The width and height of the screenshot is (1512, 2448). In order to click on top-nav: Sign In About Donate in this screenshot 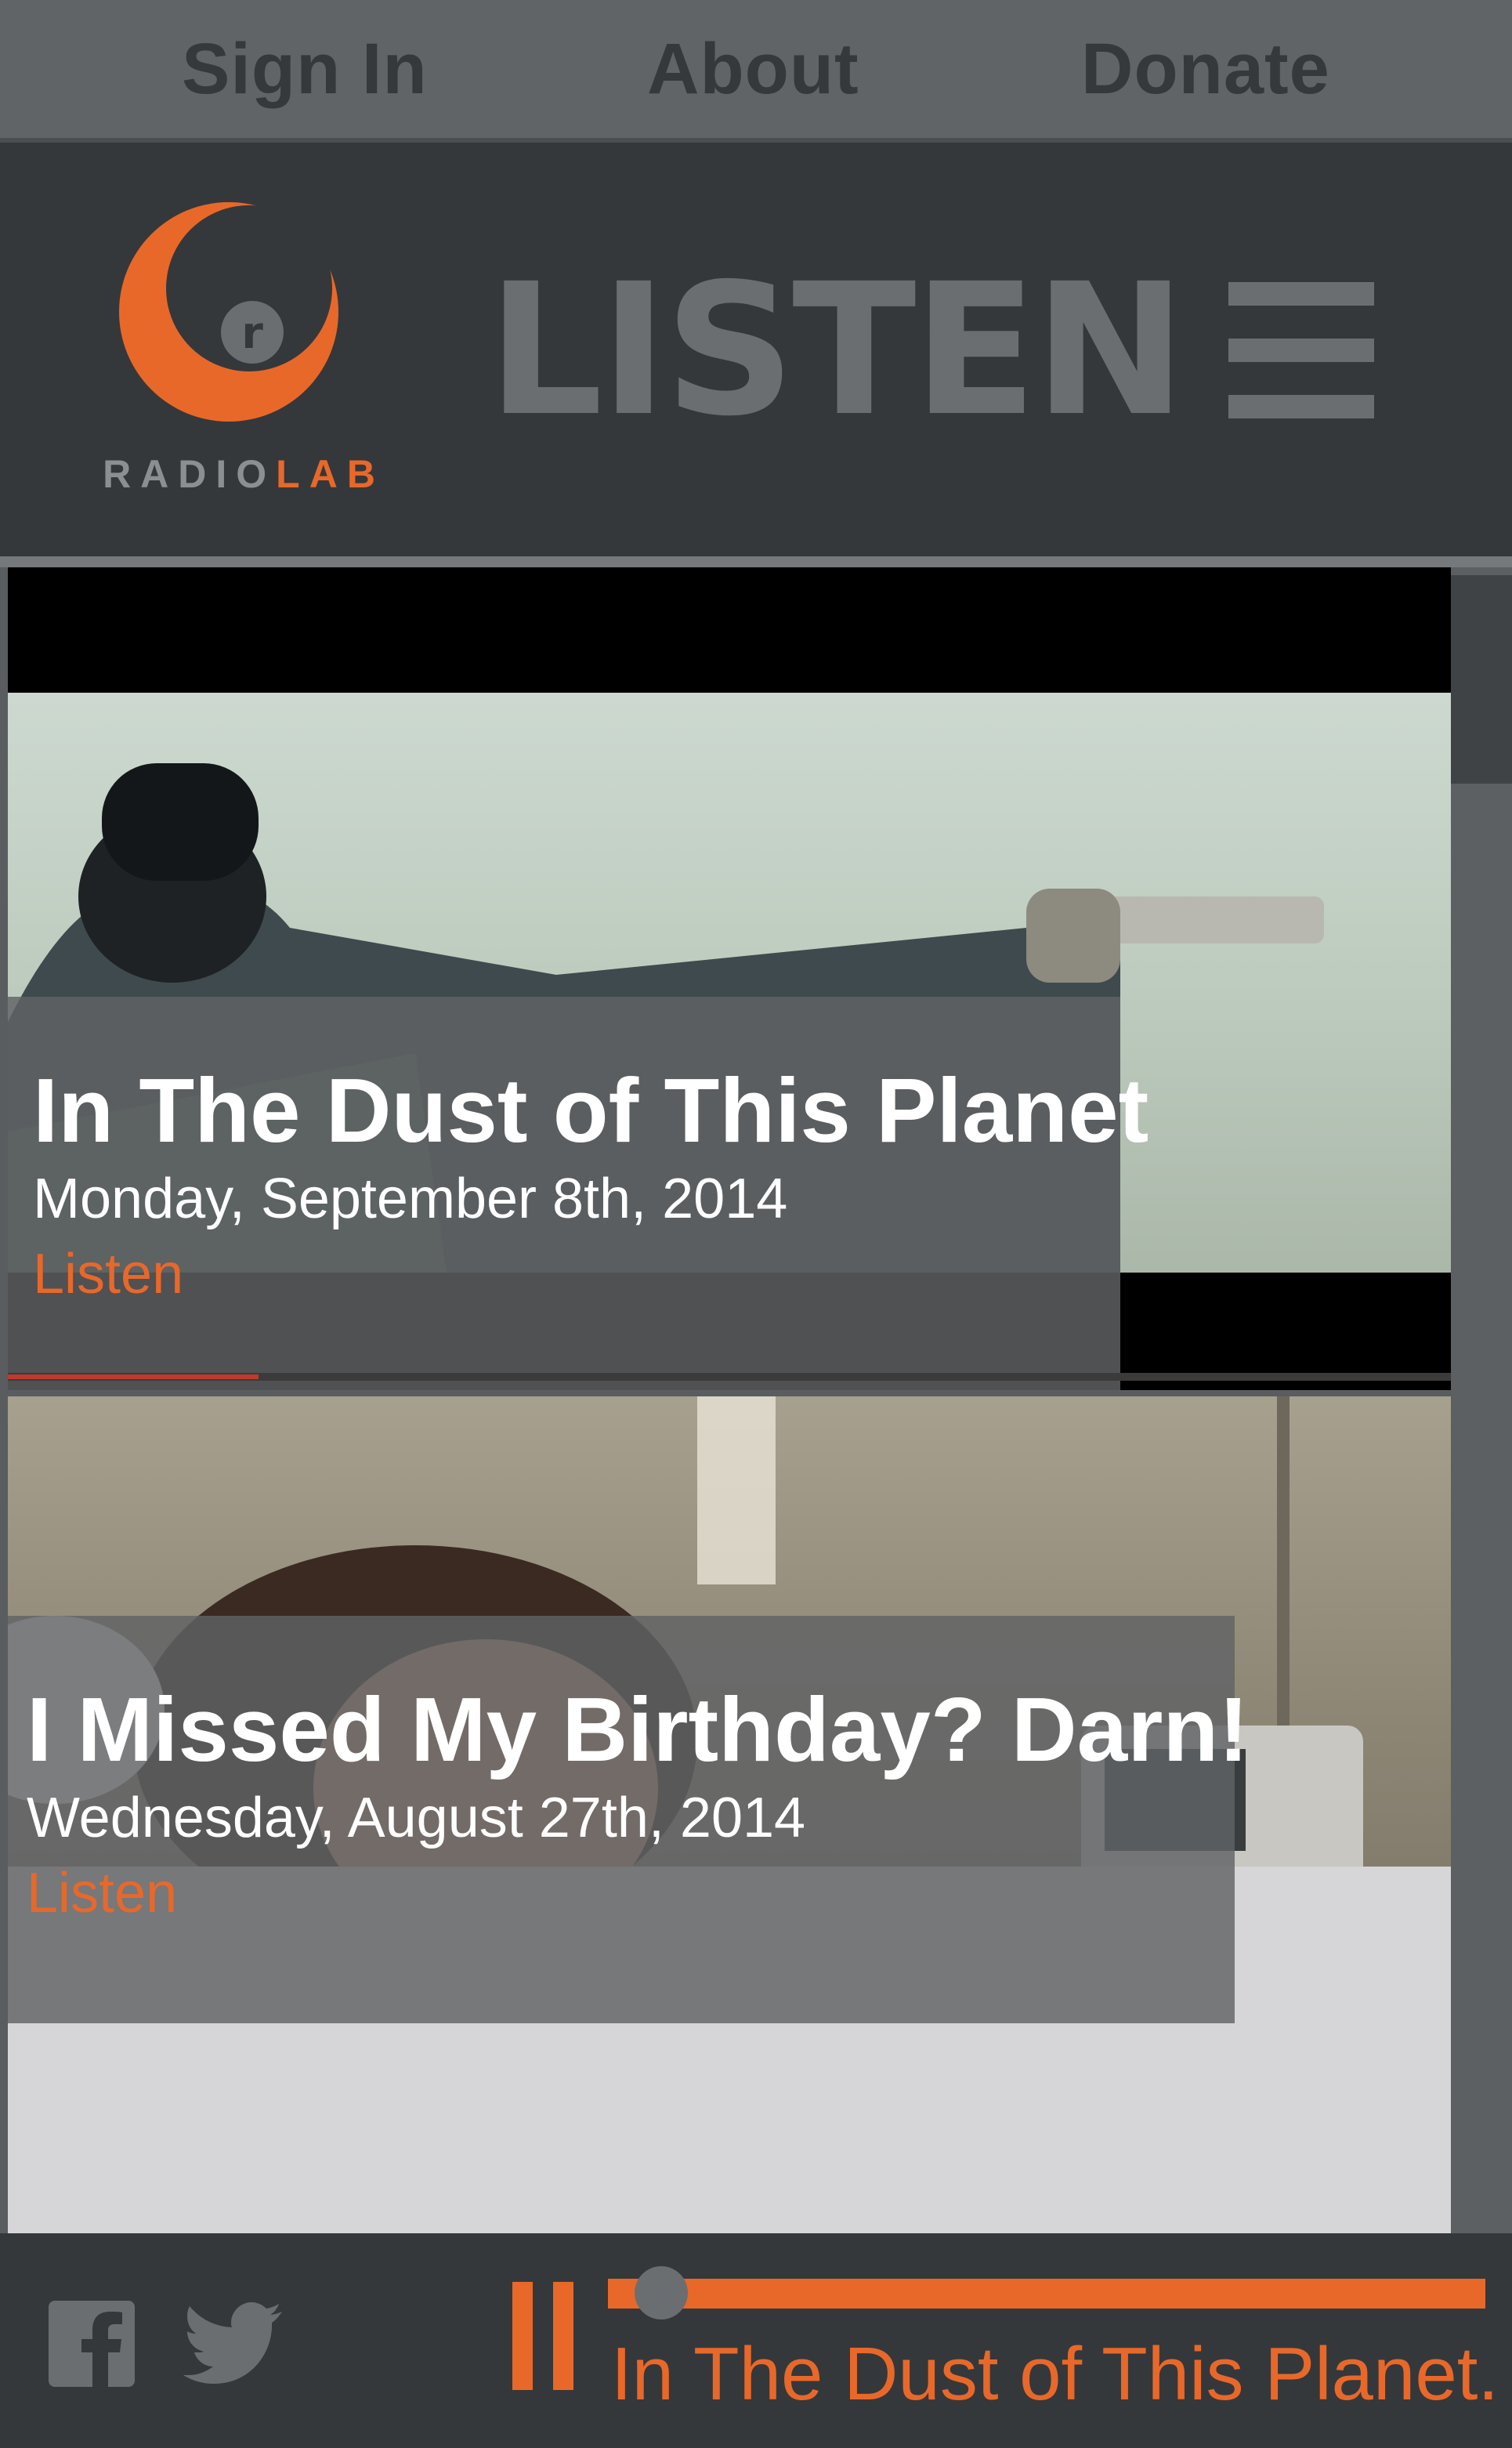, I will do `click(756, 71)`.